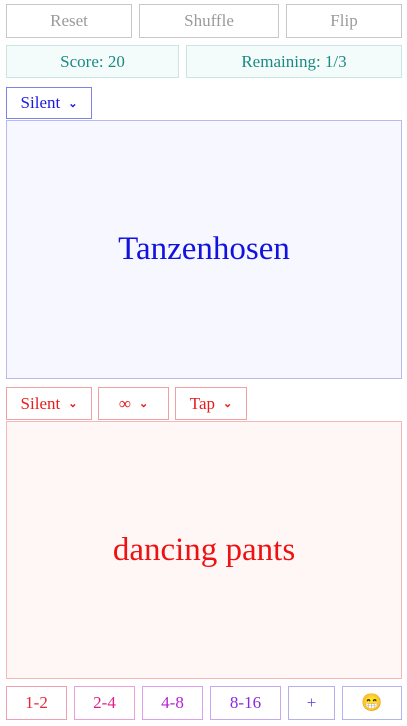 Image resolution: width=407 pixels, height=726 pixels. Describe the element at coordinates (311, 703) in the screenshot. I see `add-level-button: +` at that location.